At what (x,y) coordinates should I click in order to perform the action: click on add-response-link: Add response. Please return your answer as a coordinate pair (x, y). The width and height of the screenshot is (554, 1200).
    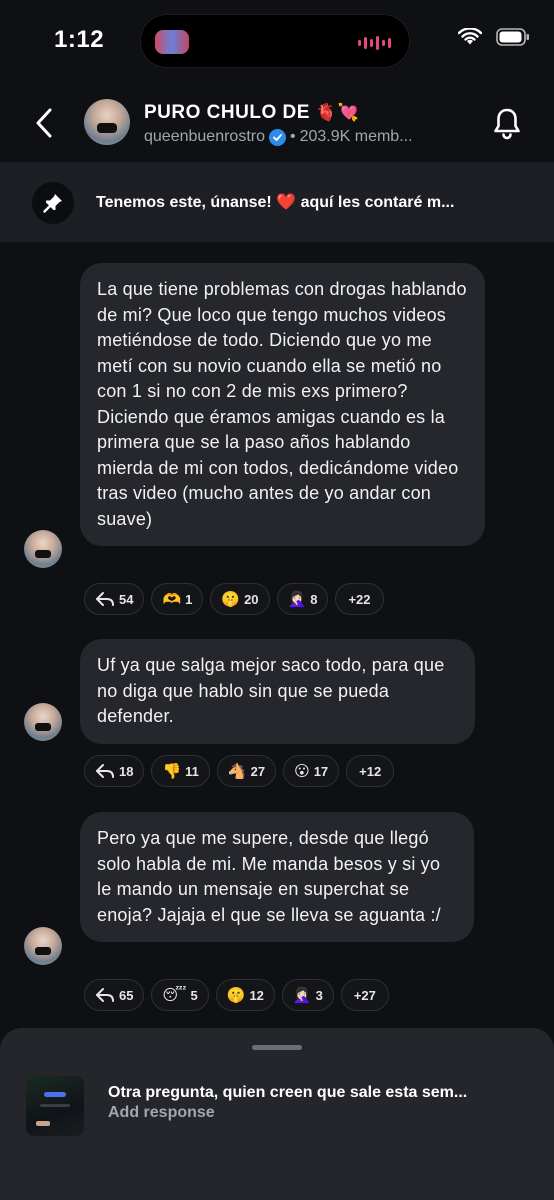
    Looking at the image, I should click on (161, 1113).